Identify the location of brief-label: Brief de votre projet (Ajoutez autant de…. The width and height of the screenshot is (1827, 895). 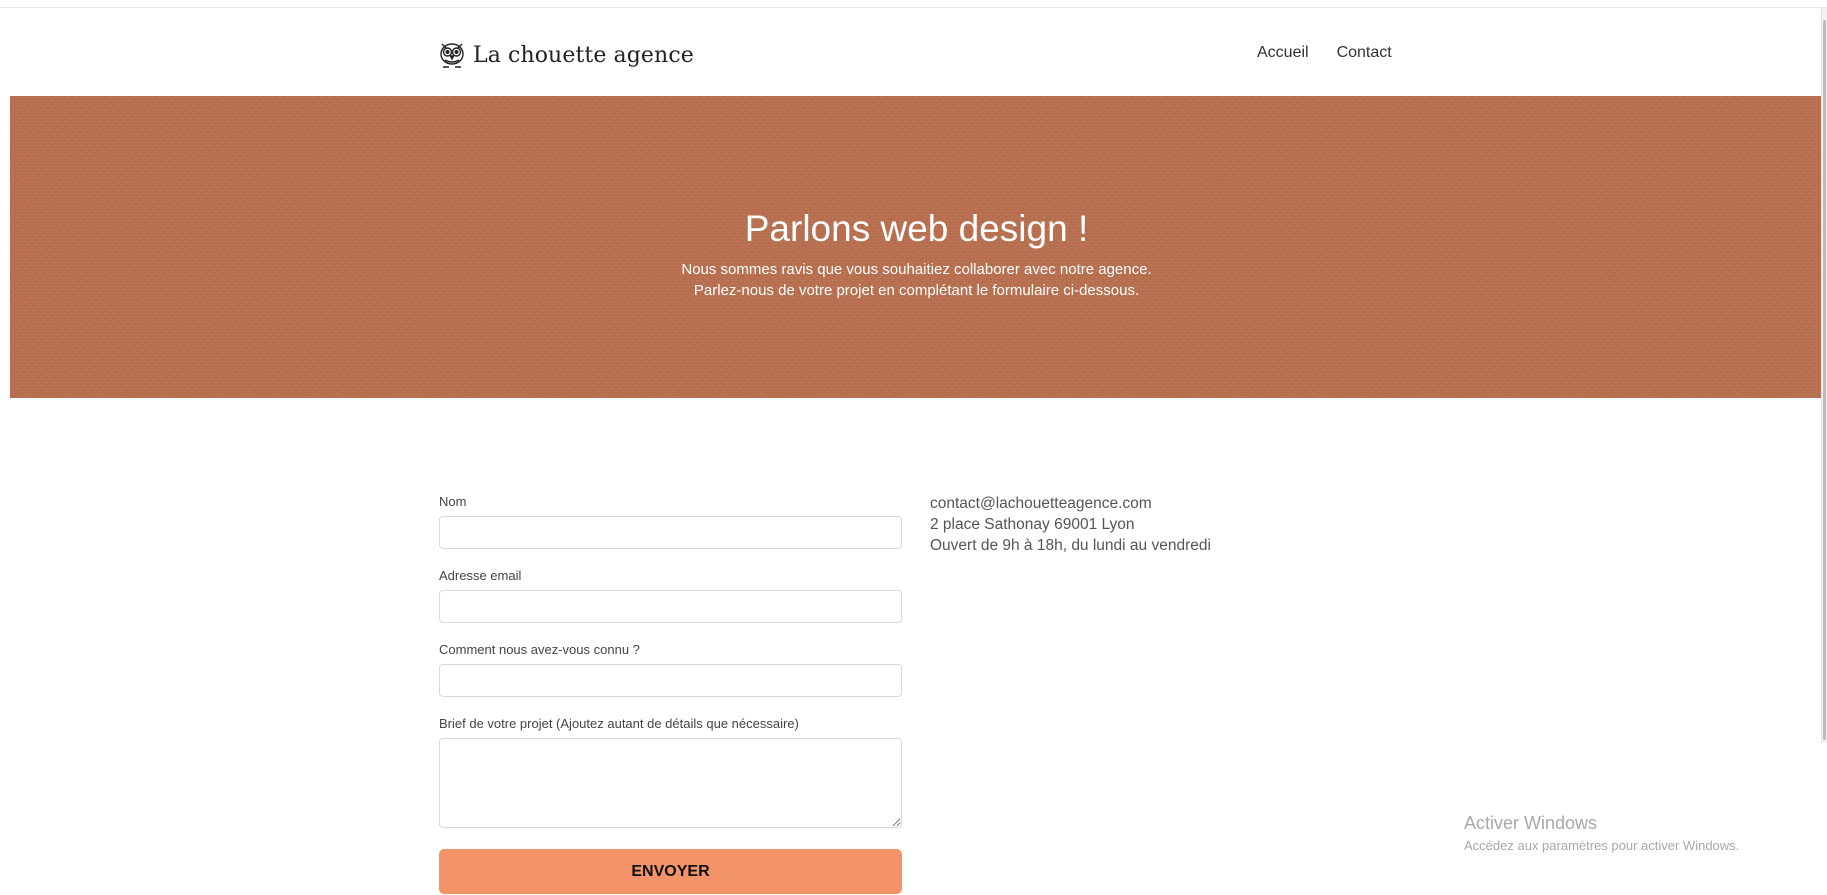
(619, 723).